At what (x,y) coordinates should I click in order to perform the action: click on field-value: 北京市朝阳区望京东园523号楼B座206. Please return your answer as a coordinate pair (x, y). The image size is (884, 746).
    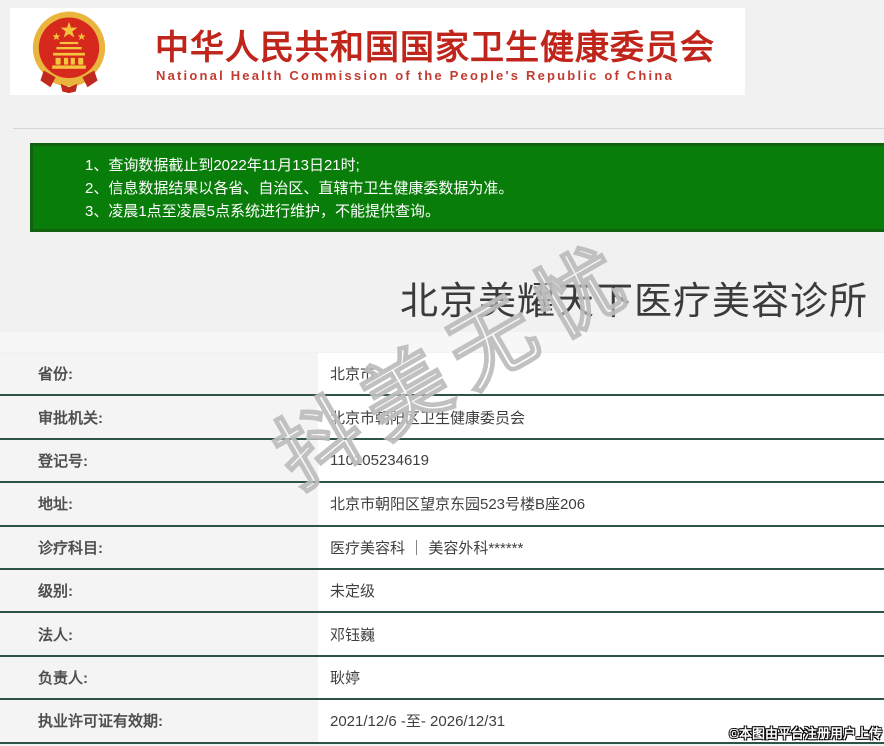
    Looking at the image, I should click on (601, 504).